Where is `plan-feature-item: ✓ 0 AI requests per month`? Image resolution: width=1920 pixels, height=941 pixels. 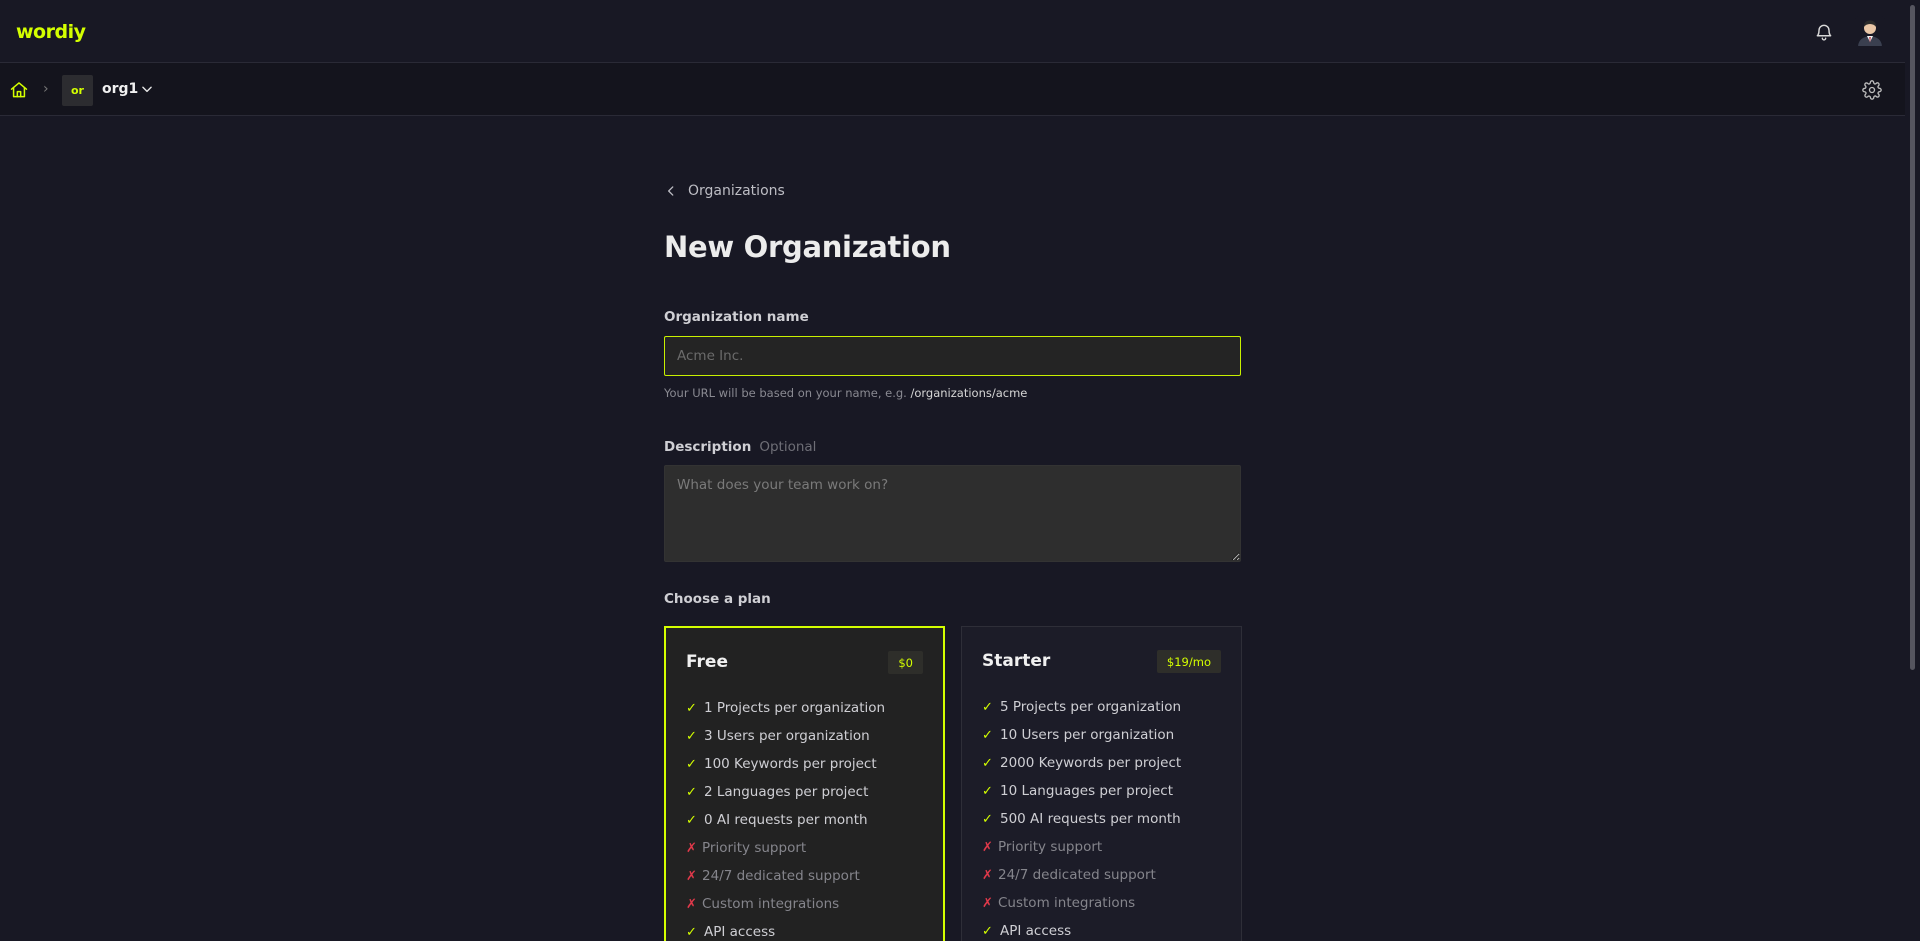 plan-feature-item: ✓ 0 AI requests per month is located at coordinates (785, 820).